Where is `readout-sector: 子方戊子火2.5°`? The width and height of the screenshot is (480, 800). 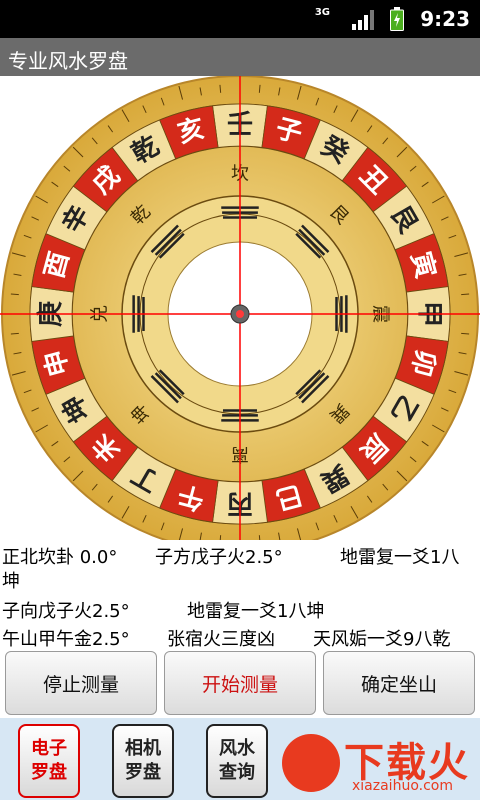
readout-sector: 子方戊子火2.5° is located at coordinates (219, 557).